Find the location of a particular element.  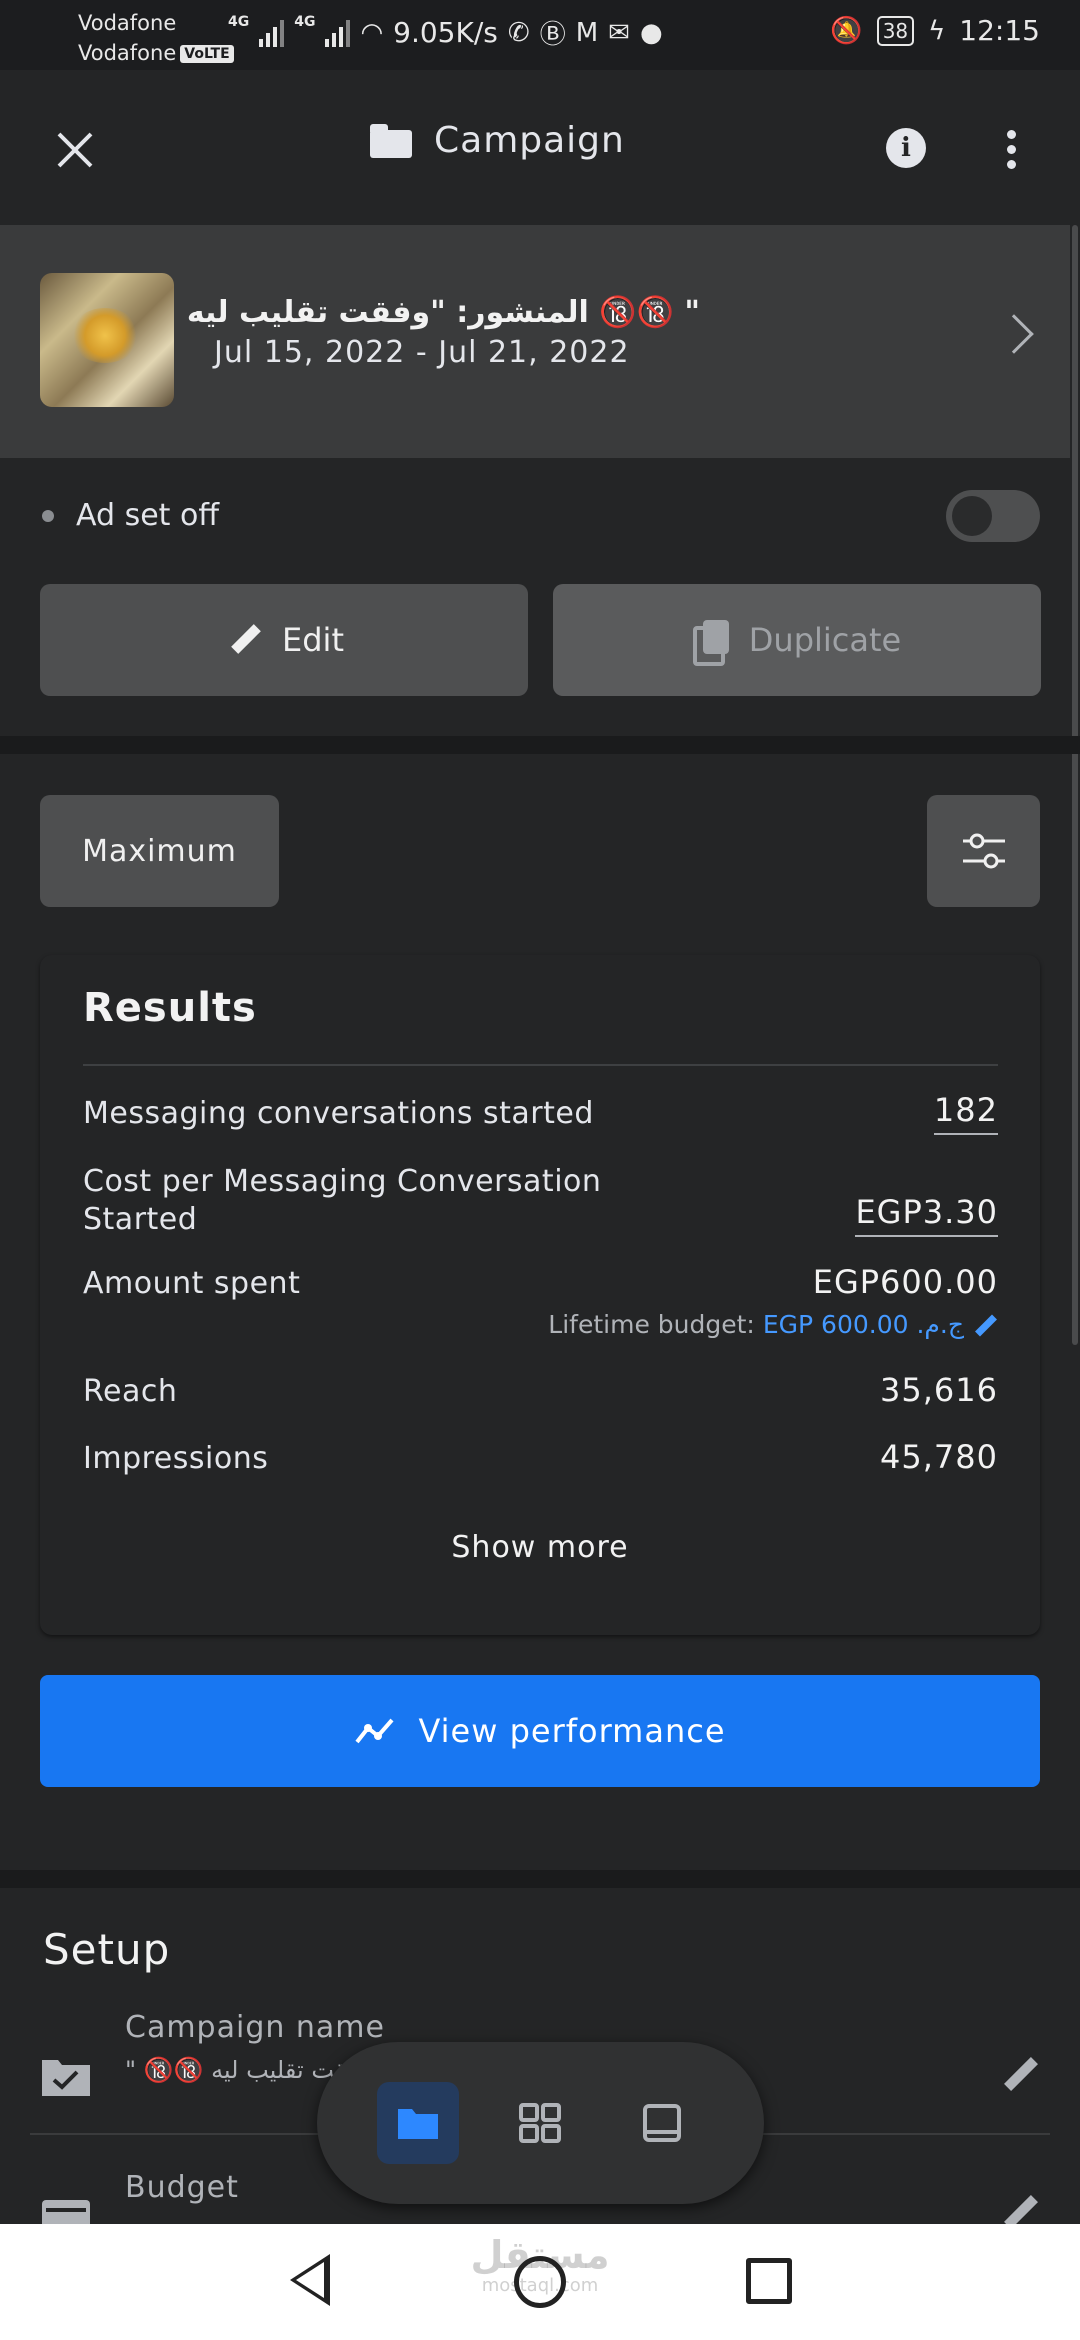

ad-thumbnail is located at coordinates (107, 340).